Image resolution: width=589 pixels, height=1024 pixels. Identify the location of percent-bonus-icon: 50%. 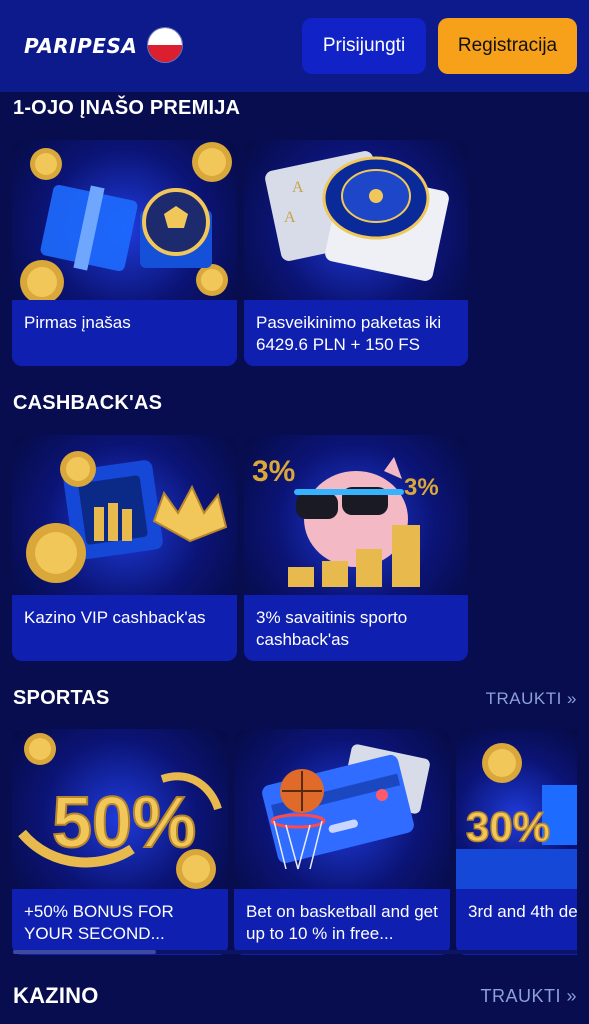
(120, 809).